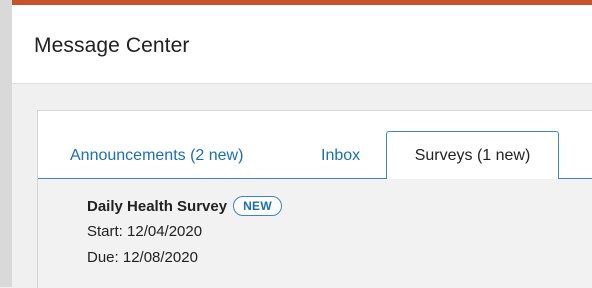  What do you see at coordinates (157, 206) in the screenshot?
I see `survey-title: Daily Health Survey` at bounding box center [157, 206].